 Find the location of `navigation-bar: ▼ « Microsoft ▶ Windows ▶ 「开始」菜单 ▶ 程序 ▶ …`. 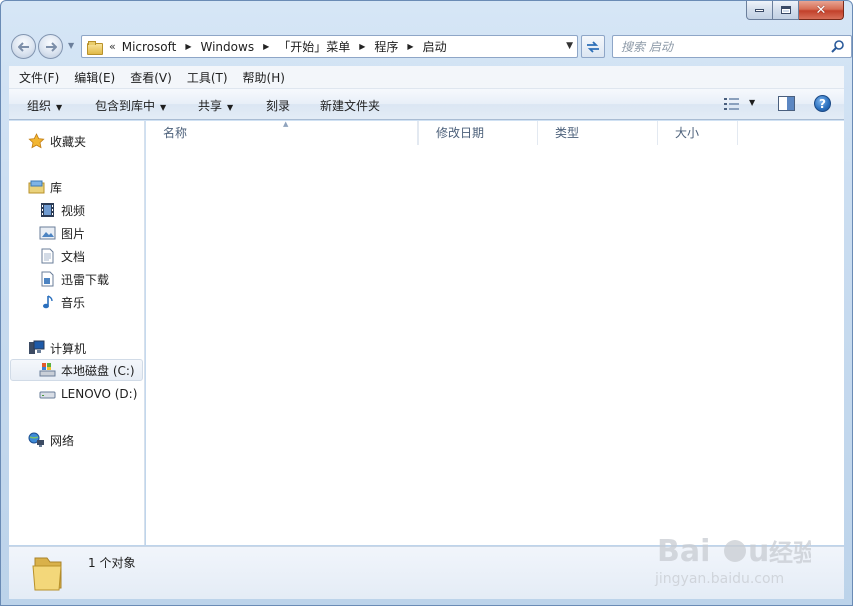

navigation-bar: ▼ « Microsoft ▶ Windows ▶ 「开始」菜单 ▶ 程序 ▶ … is located at coordinates (430, 46).